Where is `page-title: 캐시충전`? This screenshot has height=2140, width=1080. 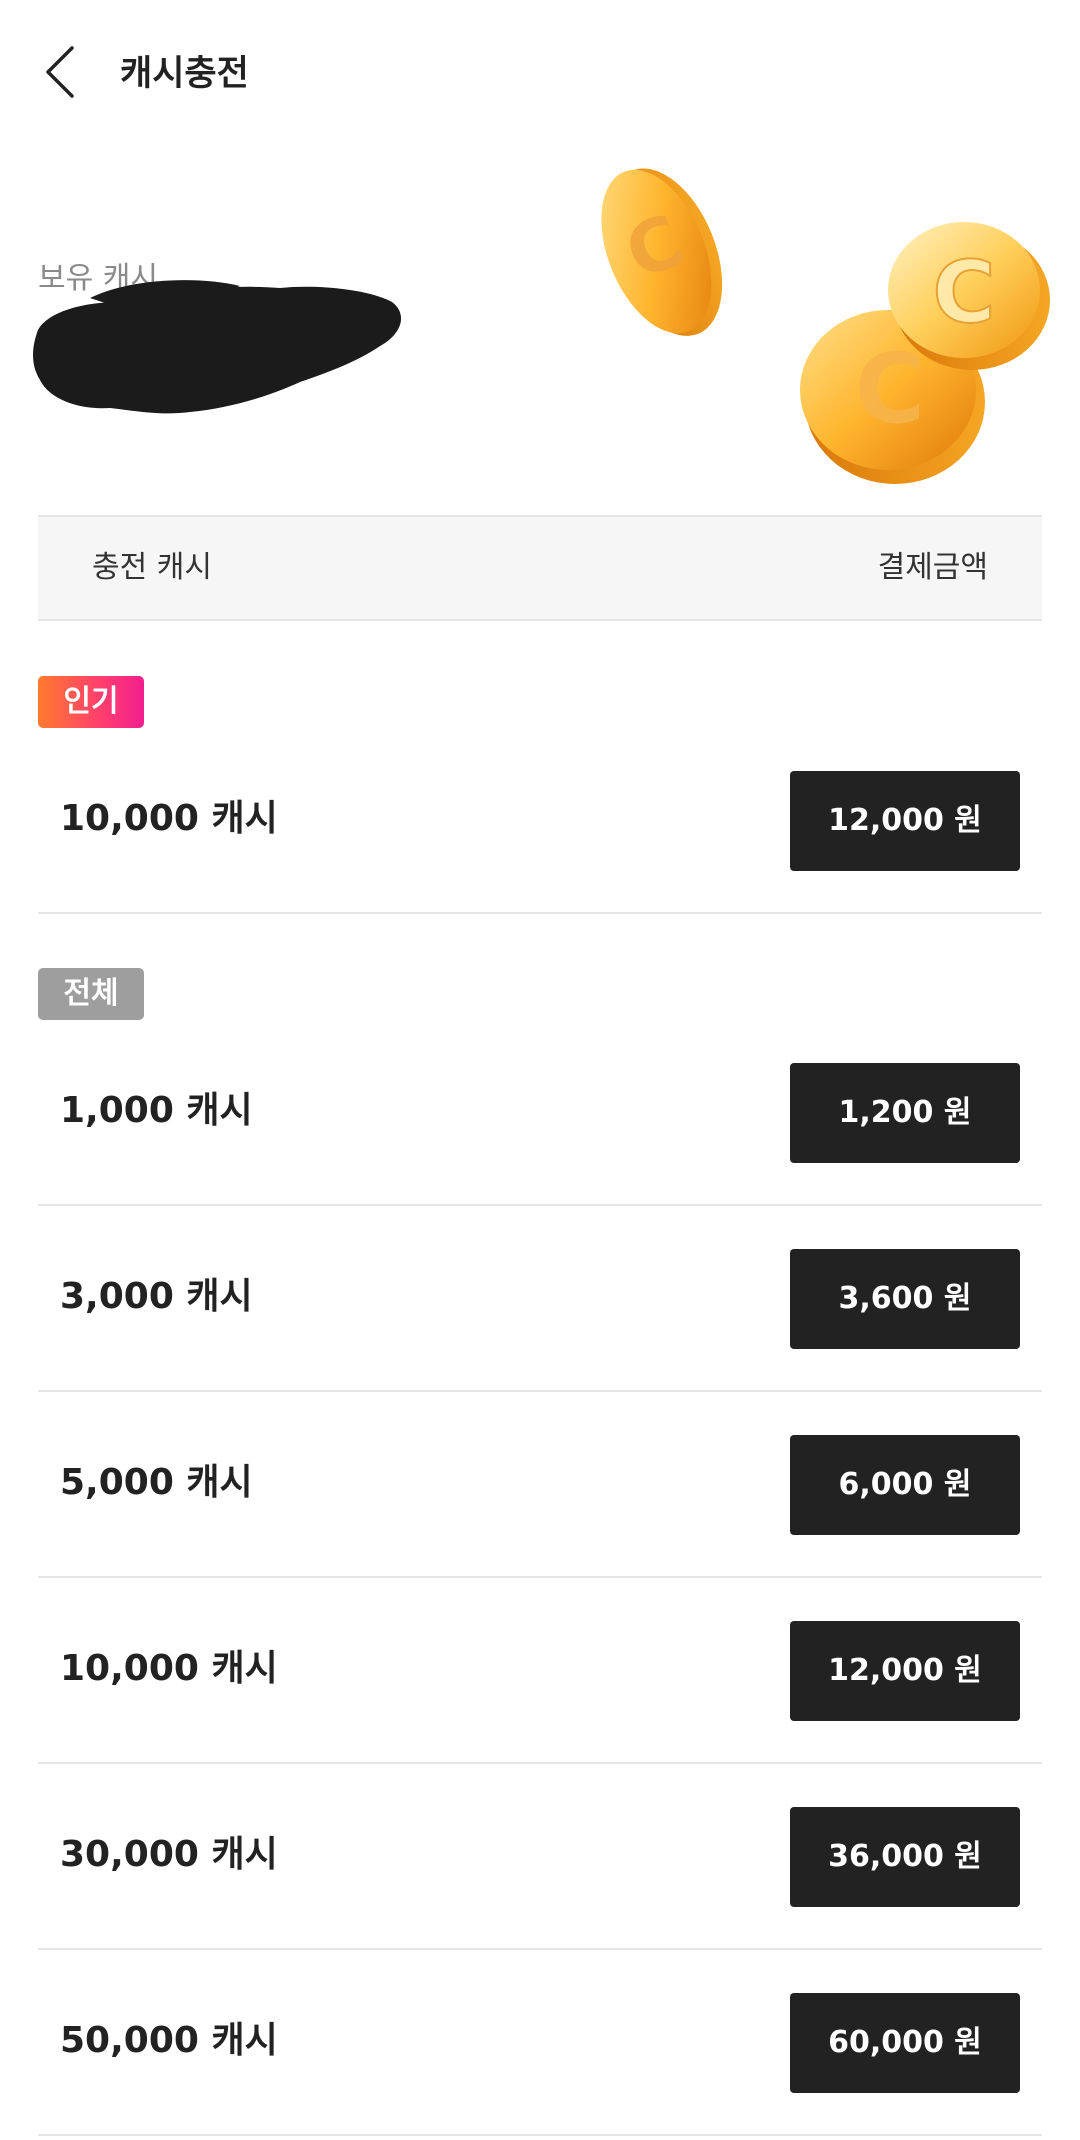
page-title: 캐시충전 is located at coordinates (184, 74).